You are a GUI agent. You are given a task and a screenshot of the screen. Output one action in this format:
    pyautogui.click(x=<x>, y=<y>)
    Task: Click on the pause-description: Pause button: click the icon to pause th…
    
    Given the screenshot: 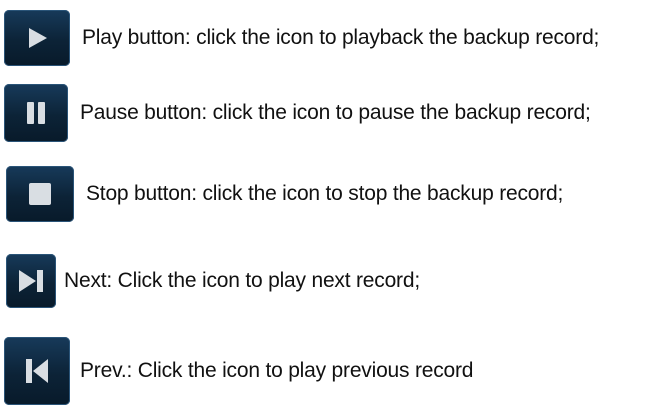 What is the action you would take?
    pyautogui.click(x=335, y=112)
    